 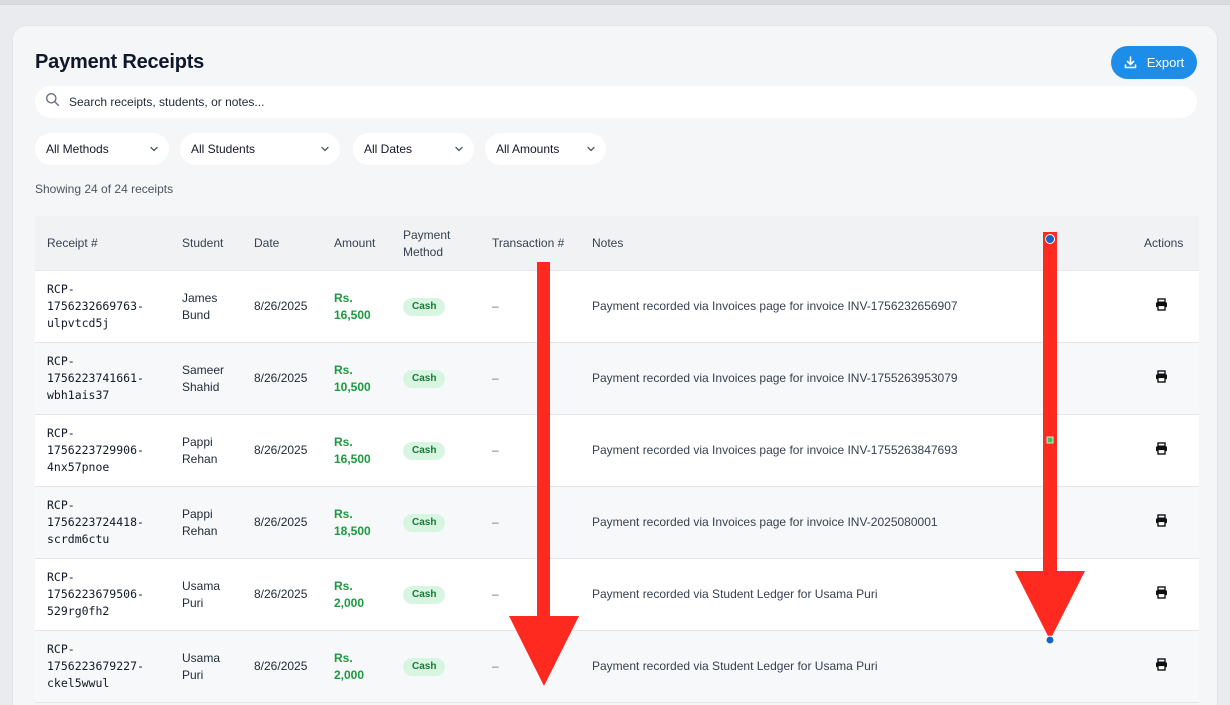 I want to click on student-name-line: Sameer, so click(x=203, y=370).